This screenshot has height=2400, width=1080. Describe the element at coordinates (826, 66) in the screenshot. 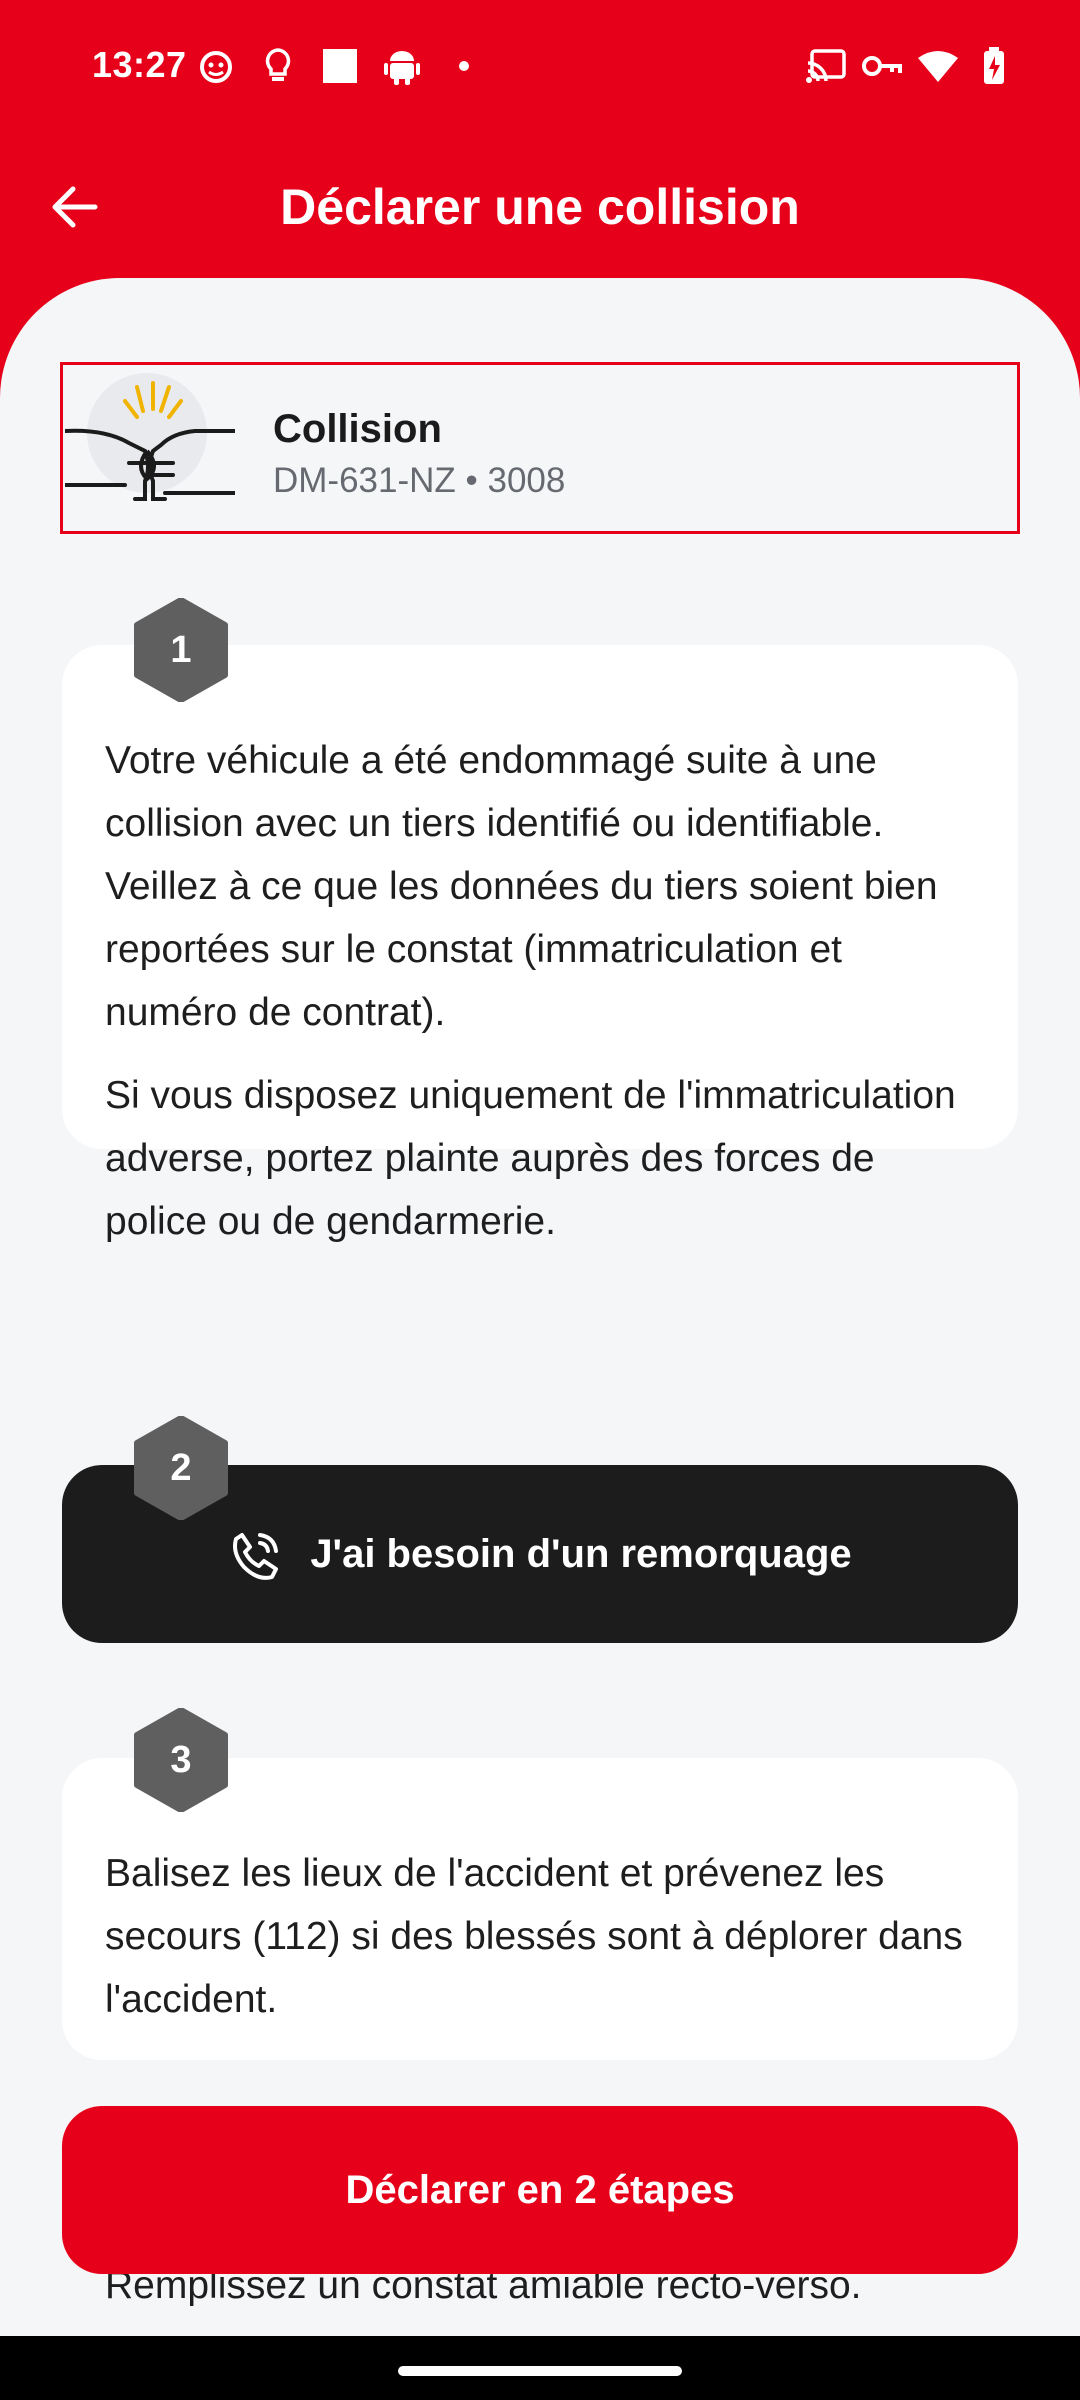

I see `cast-icon` at that location.